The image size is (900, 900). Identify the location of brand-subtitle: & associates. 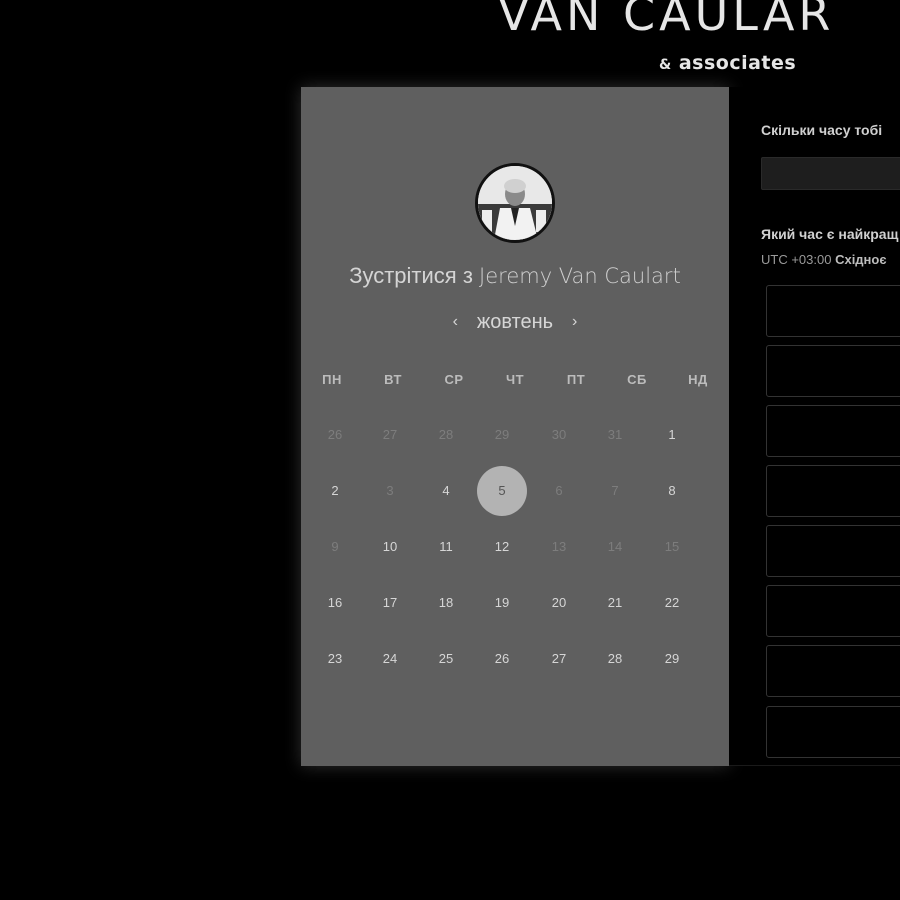
(727, 63).